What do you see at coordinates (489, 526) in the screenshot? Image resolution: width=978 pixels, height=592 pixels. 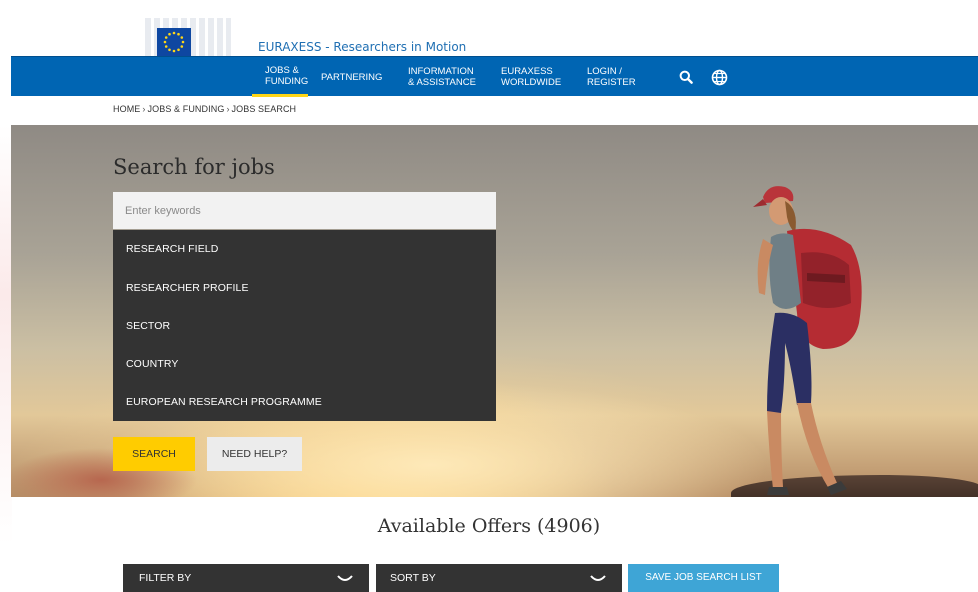 I see `available-offers-heading: Available Offers (4906)` at bounding box center [489, 526].